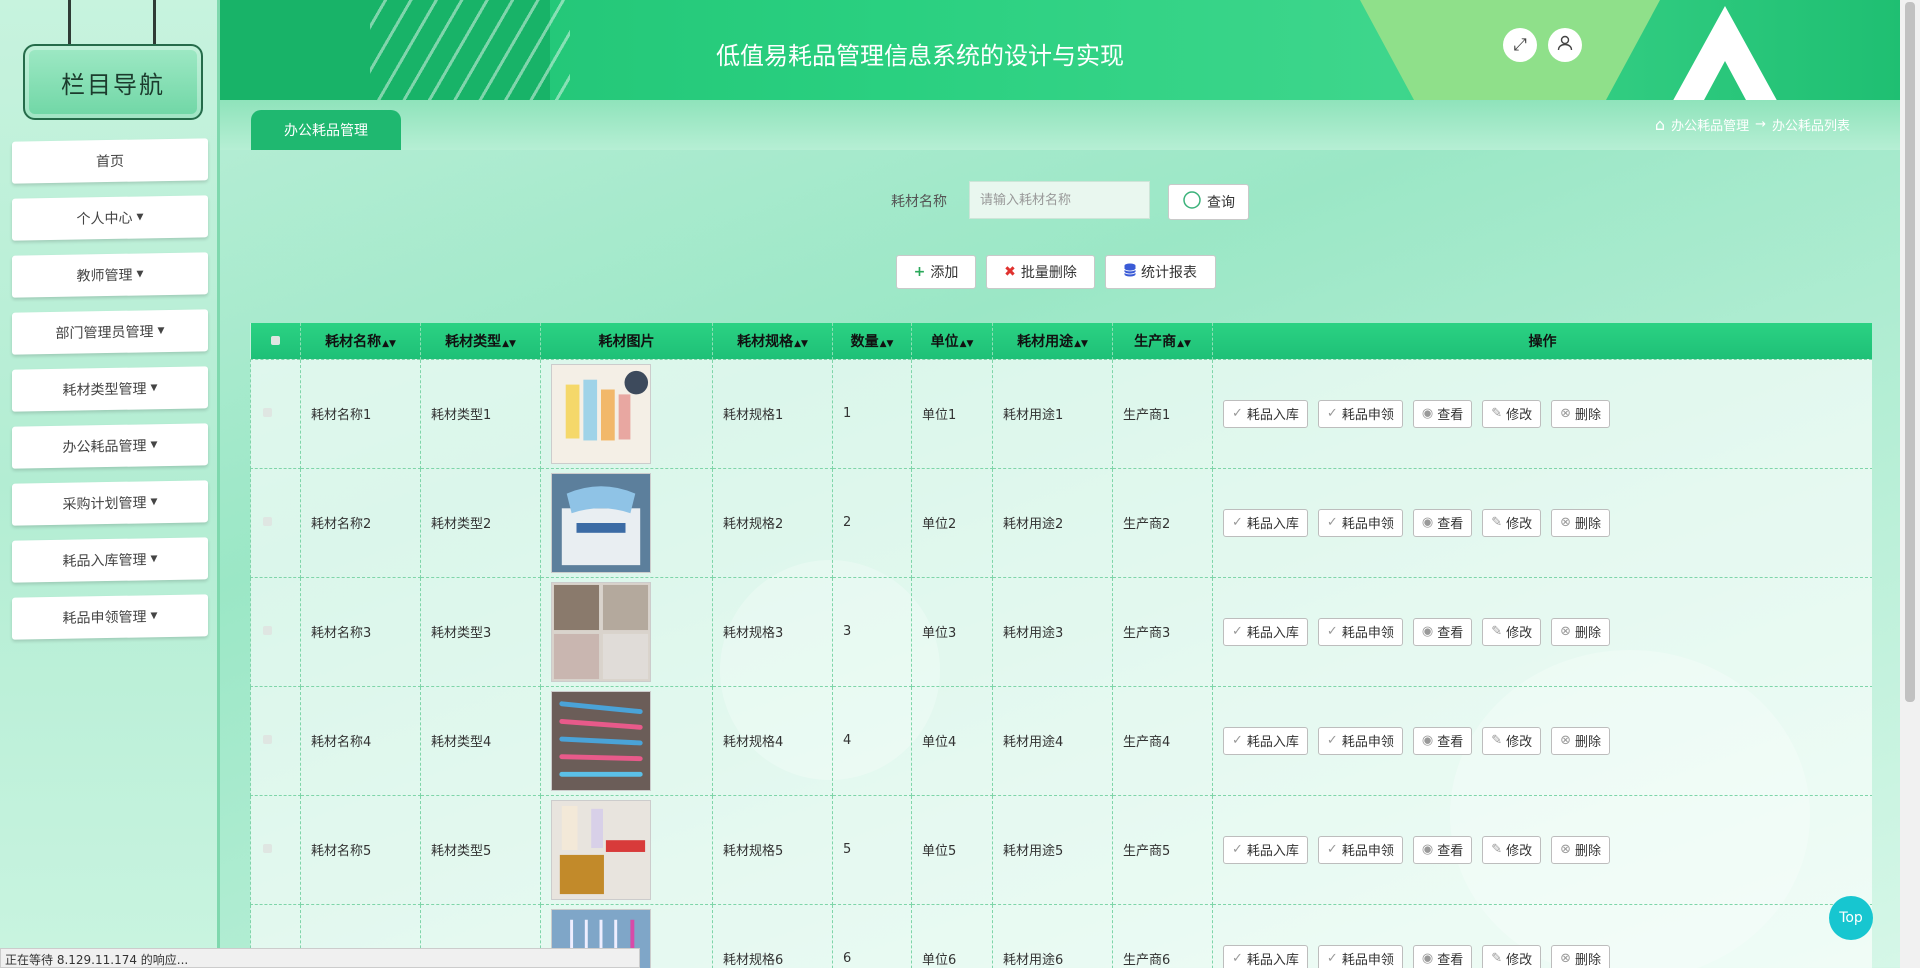 The height and width of the screenshot is (968, 1920). I want to click on column-header-operations: 操作, so click(1542, 341).